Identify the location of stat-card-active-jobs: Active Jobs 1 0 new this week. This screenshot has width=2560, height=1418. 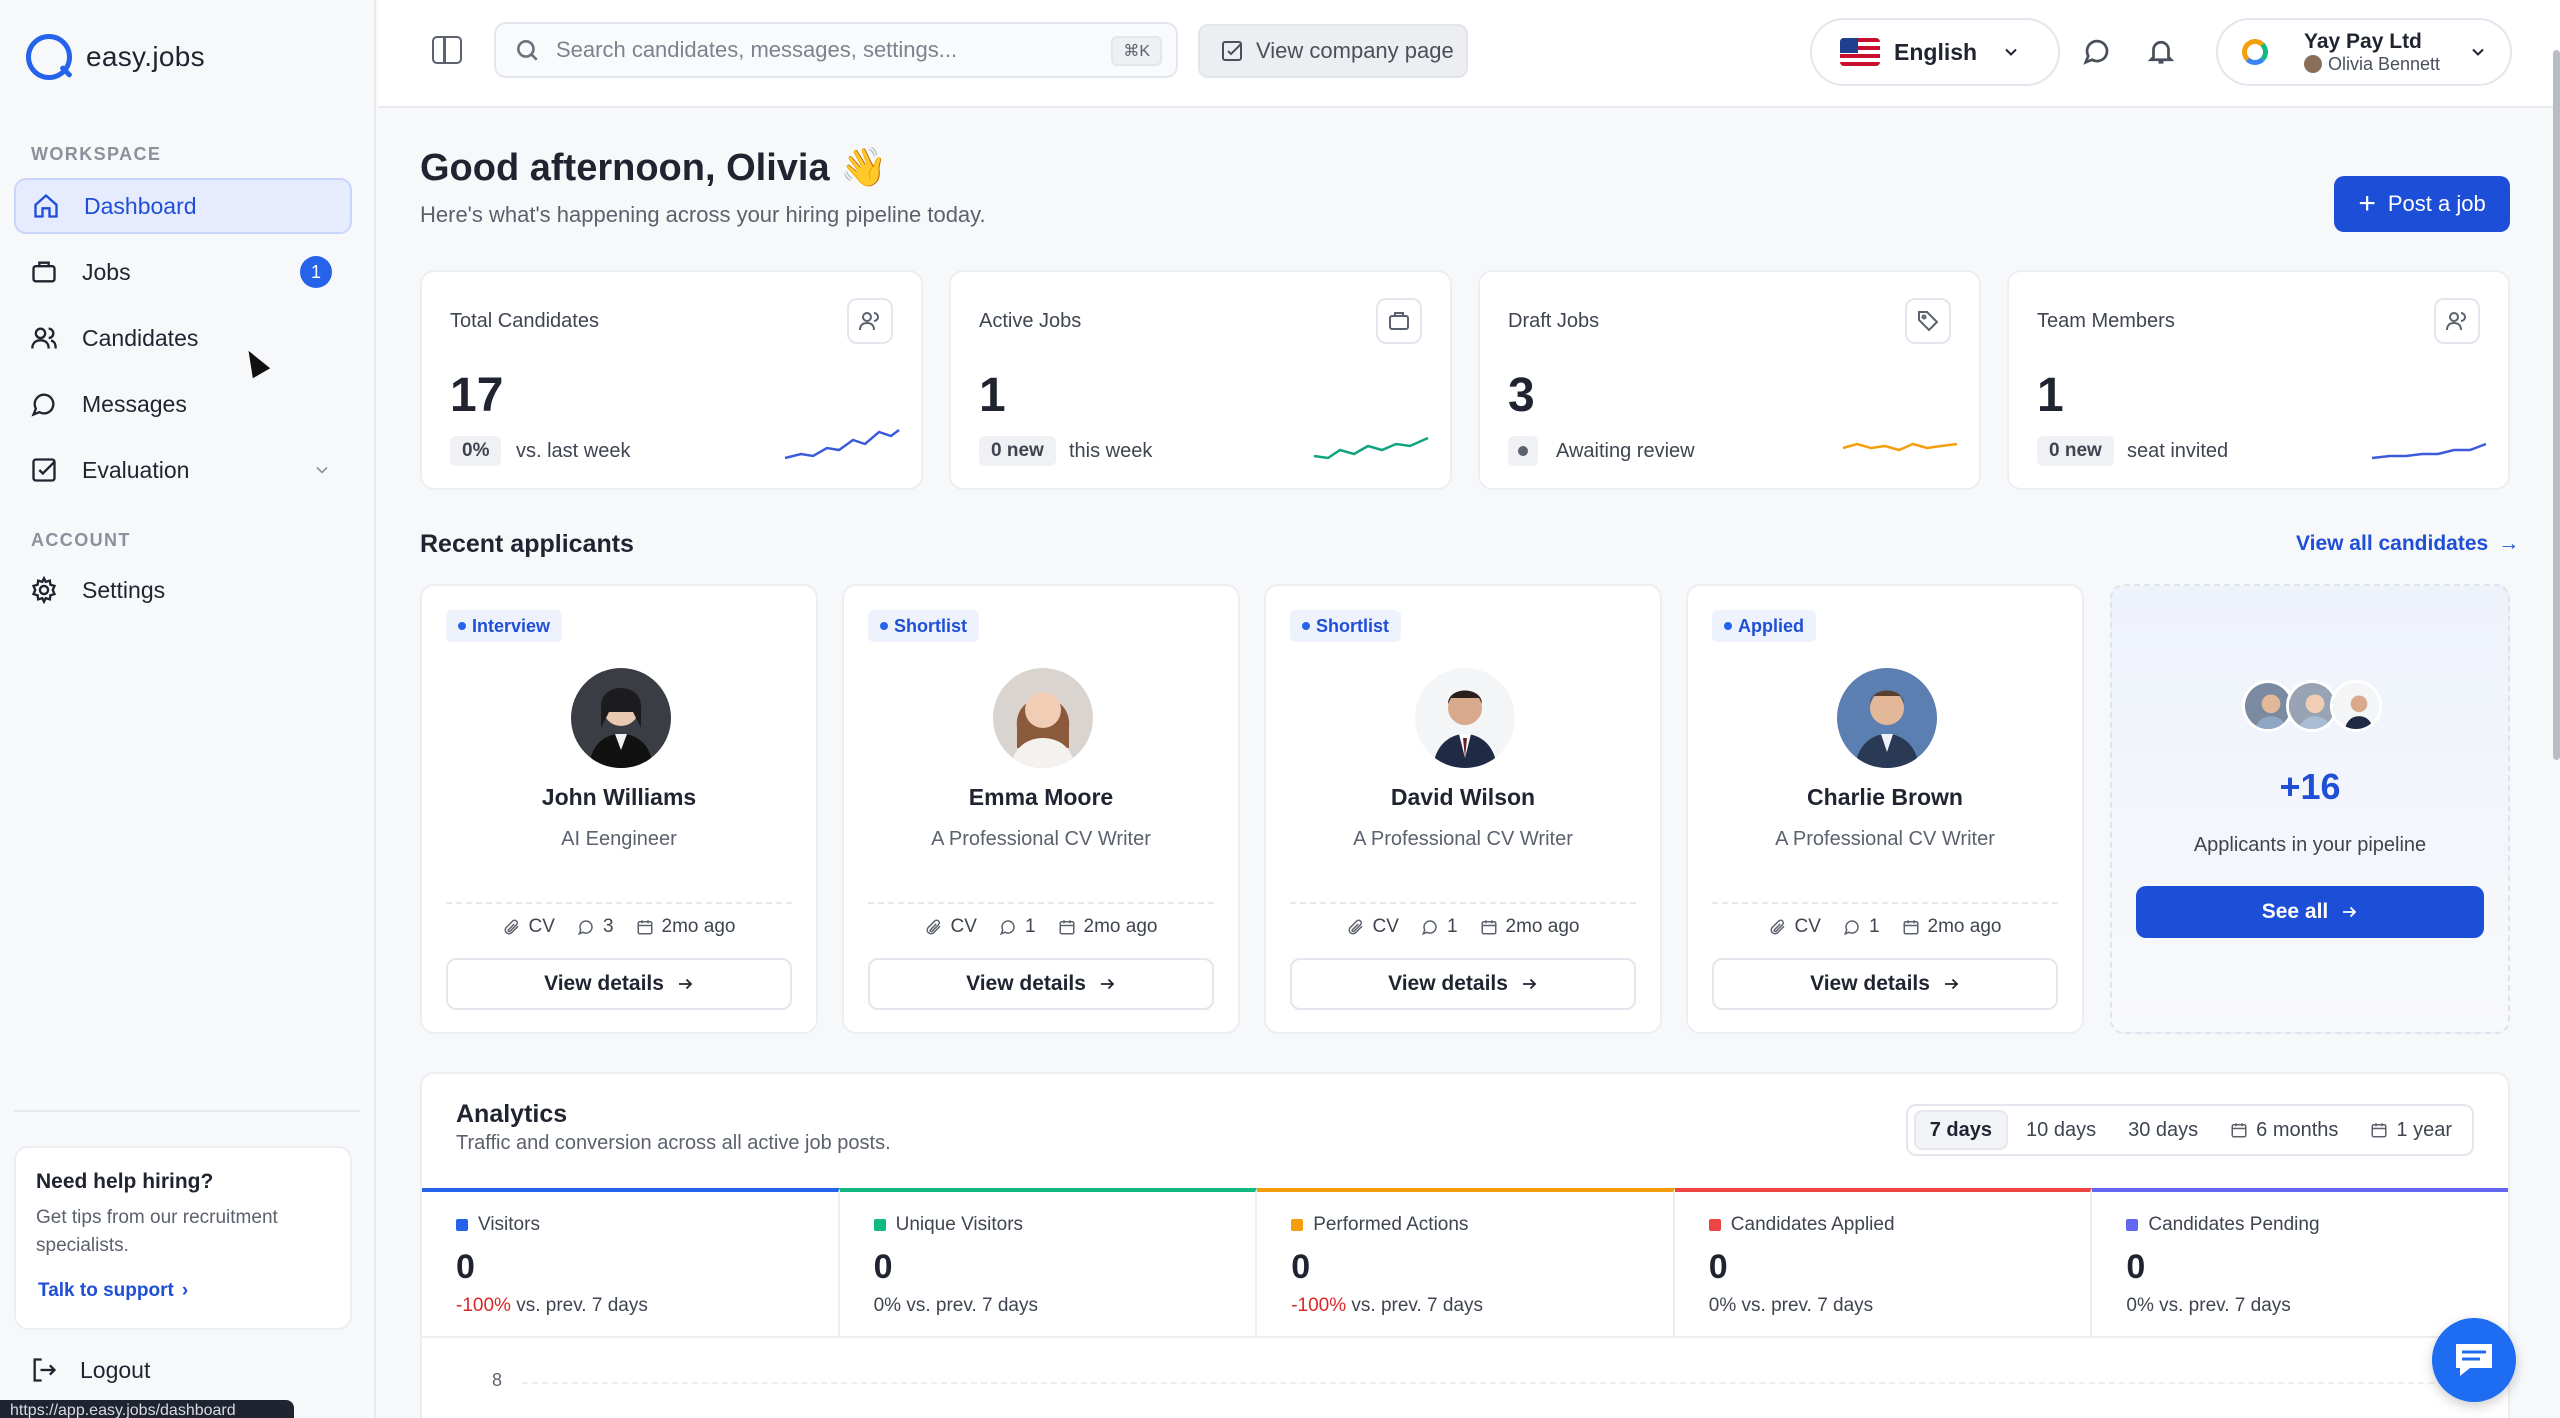
(1200, 380).